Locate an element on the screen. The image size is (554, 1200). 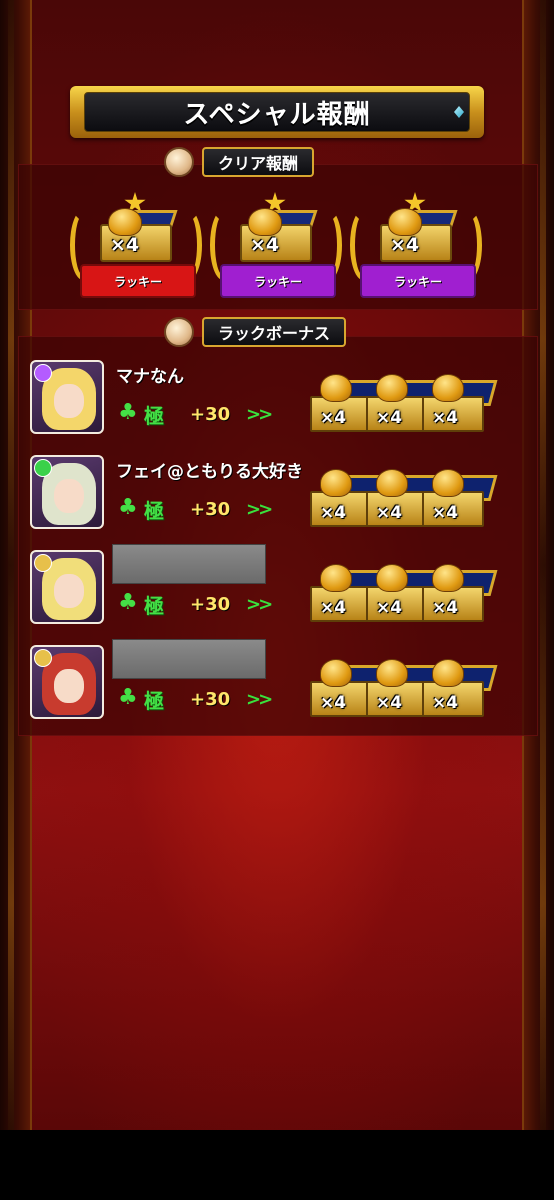
player-name: フェイ@ともりる大好き is located at coordinates (209, 472).